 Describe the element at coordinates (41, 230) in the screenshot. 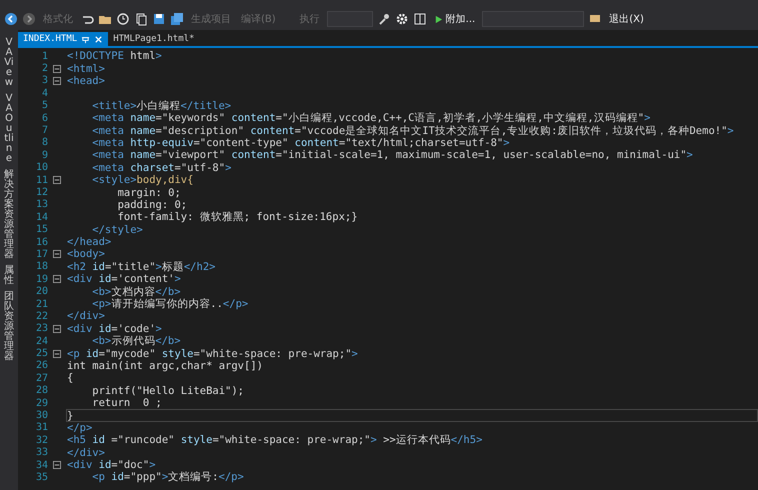

I see `line-number: 15` at that location.